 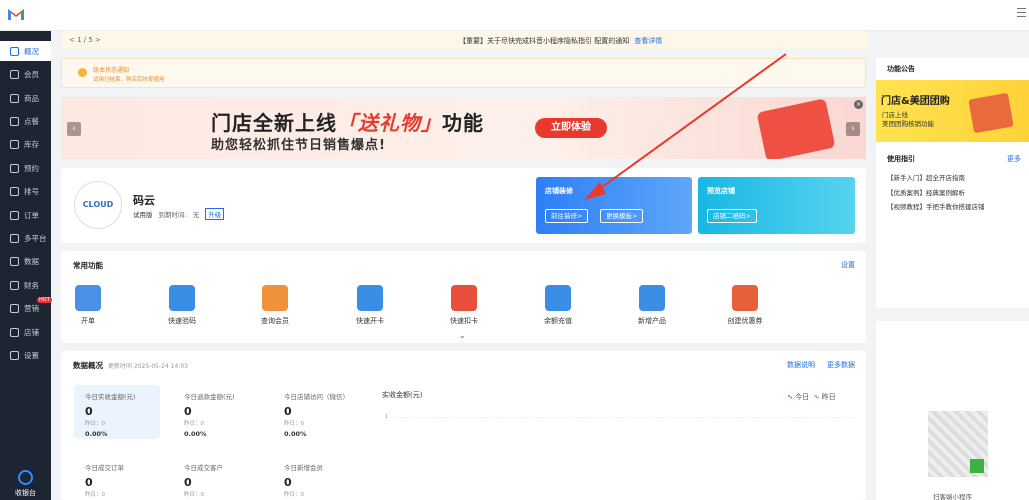 I want to click on sidebar-item-settings: 设置, so click(x=25, y=355).